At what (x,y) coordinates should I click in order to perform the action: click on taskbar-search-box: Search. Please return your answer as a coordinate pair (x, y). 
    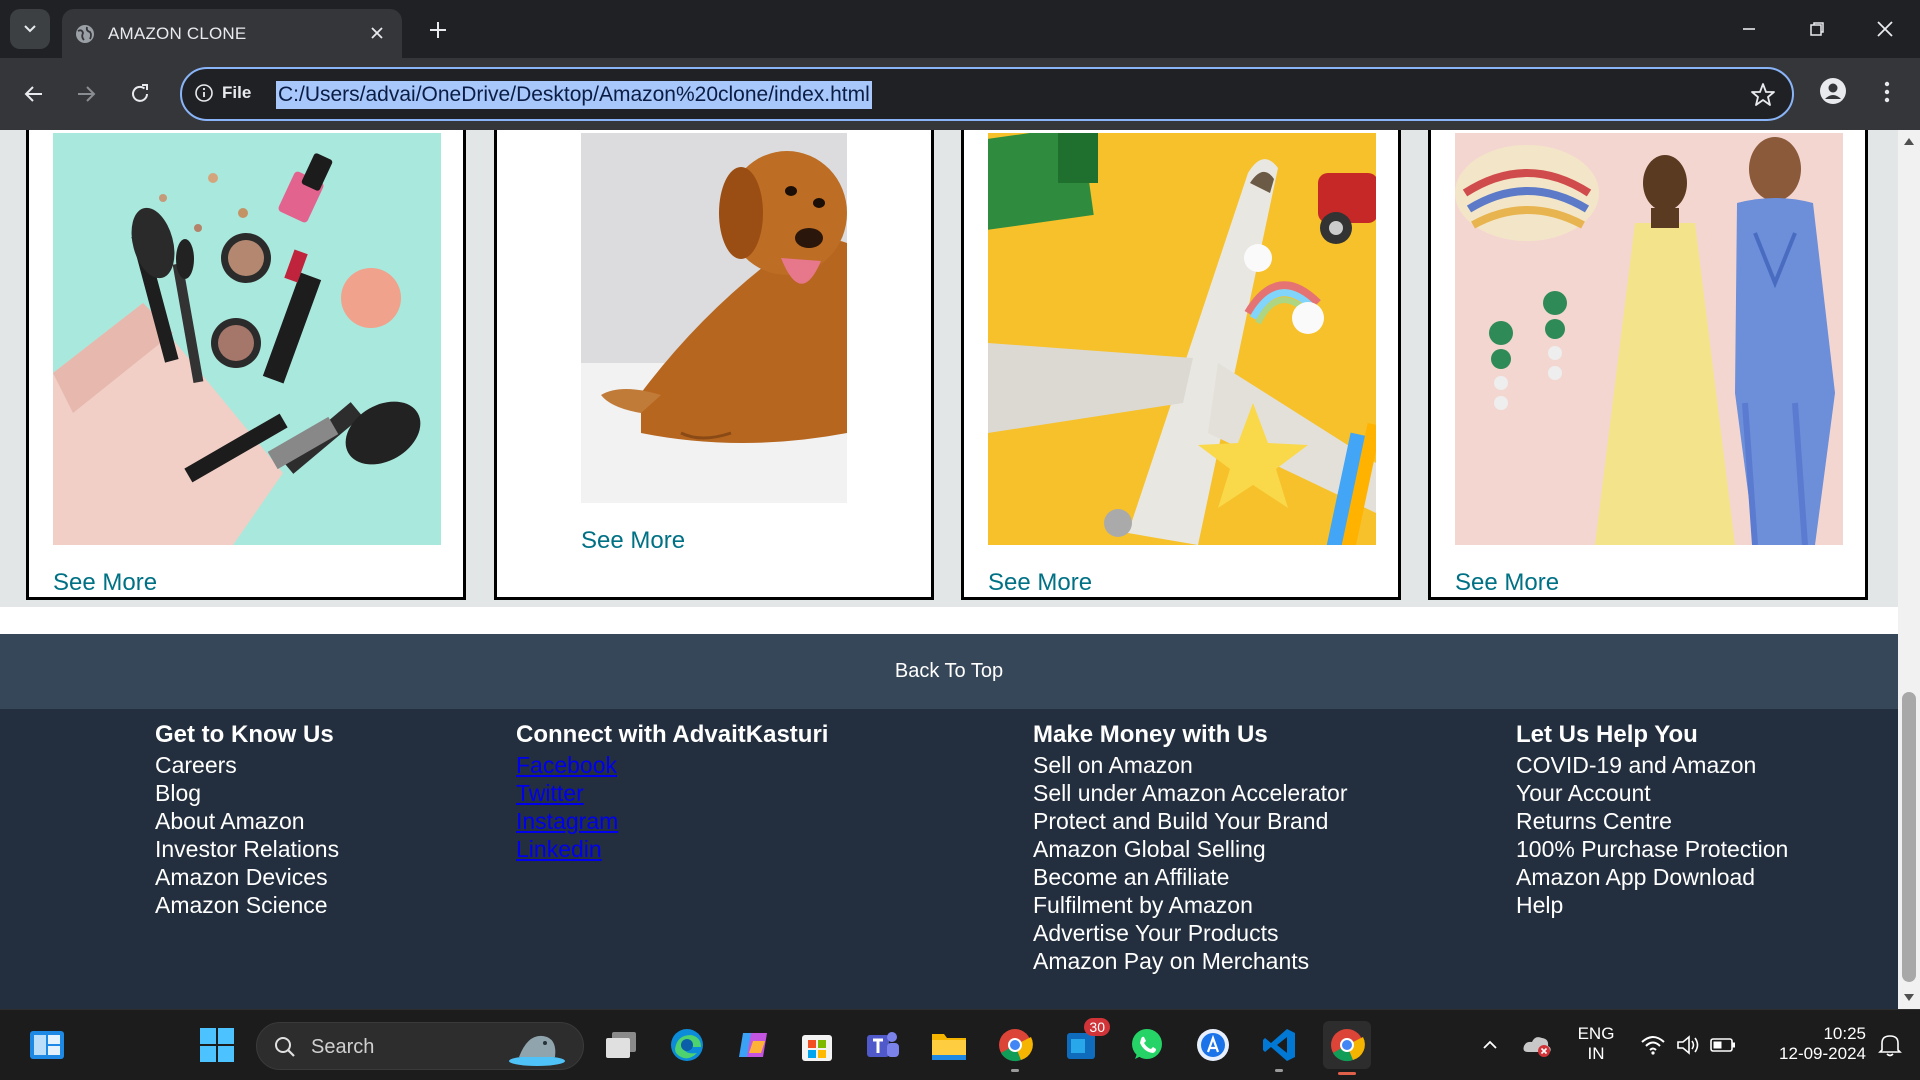
    Looking at the image, I should click on (420, 1046).